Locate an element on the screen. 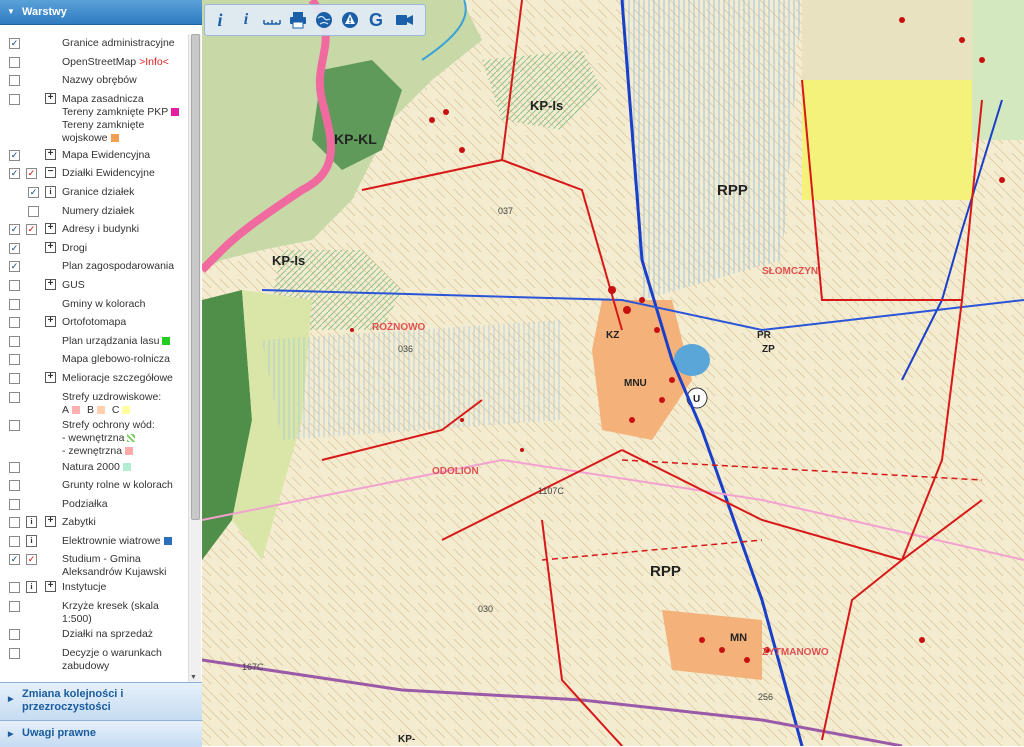  layer-label: Plan zagospodarowania is located at coordinates (118, 266).